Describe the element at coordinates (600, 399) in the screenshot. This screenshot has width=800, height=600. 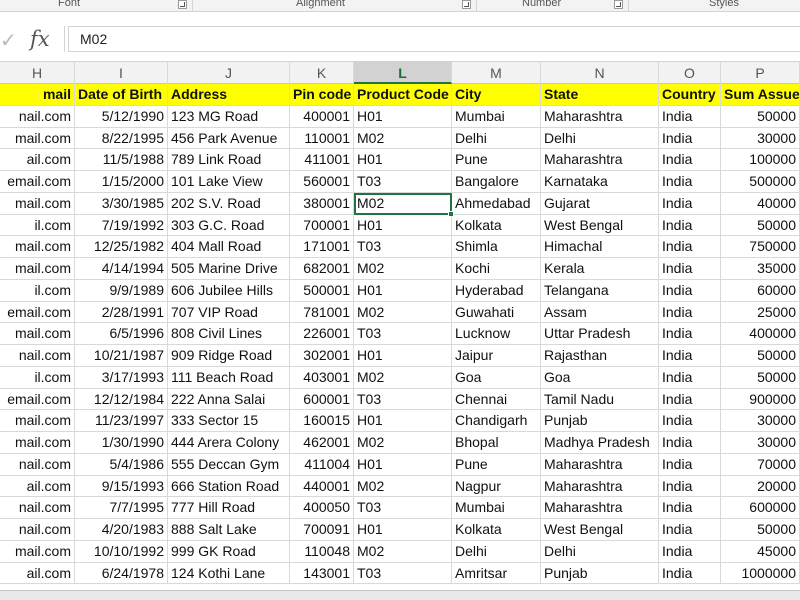
I see `cell: Tamil Nadu` at that location.